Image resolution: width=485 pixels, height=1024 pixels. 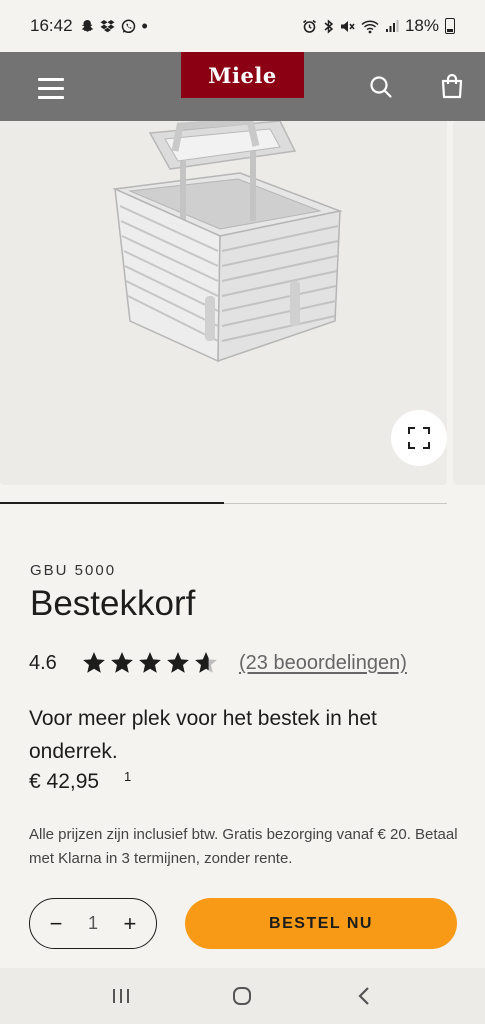 I want to click on decrement-button: −, so click(x=56, y=924).